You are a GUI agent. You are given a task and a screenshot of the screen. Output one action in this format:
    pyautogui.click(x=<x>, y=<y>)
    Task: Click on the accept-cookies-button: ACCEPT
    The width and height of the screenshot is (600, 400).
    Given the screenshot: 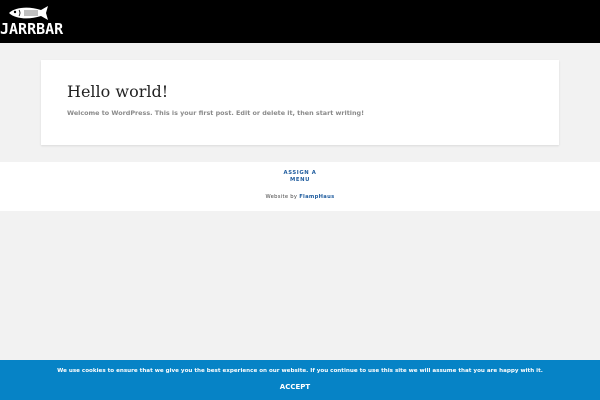 What is the action you would take?
    pyautogui.click(x=295, y=387)
    